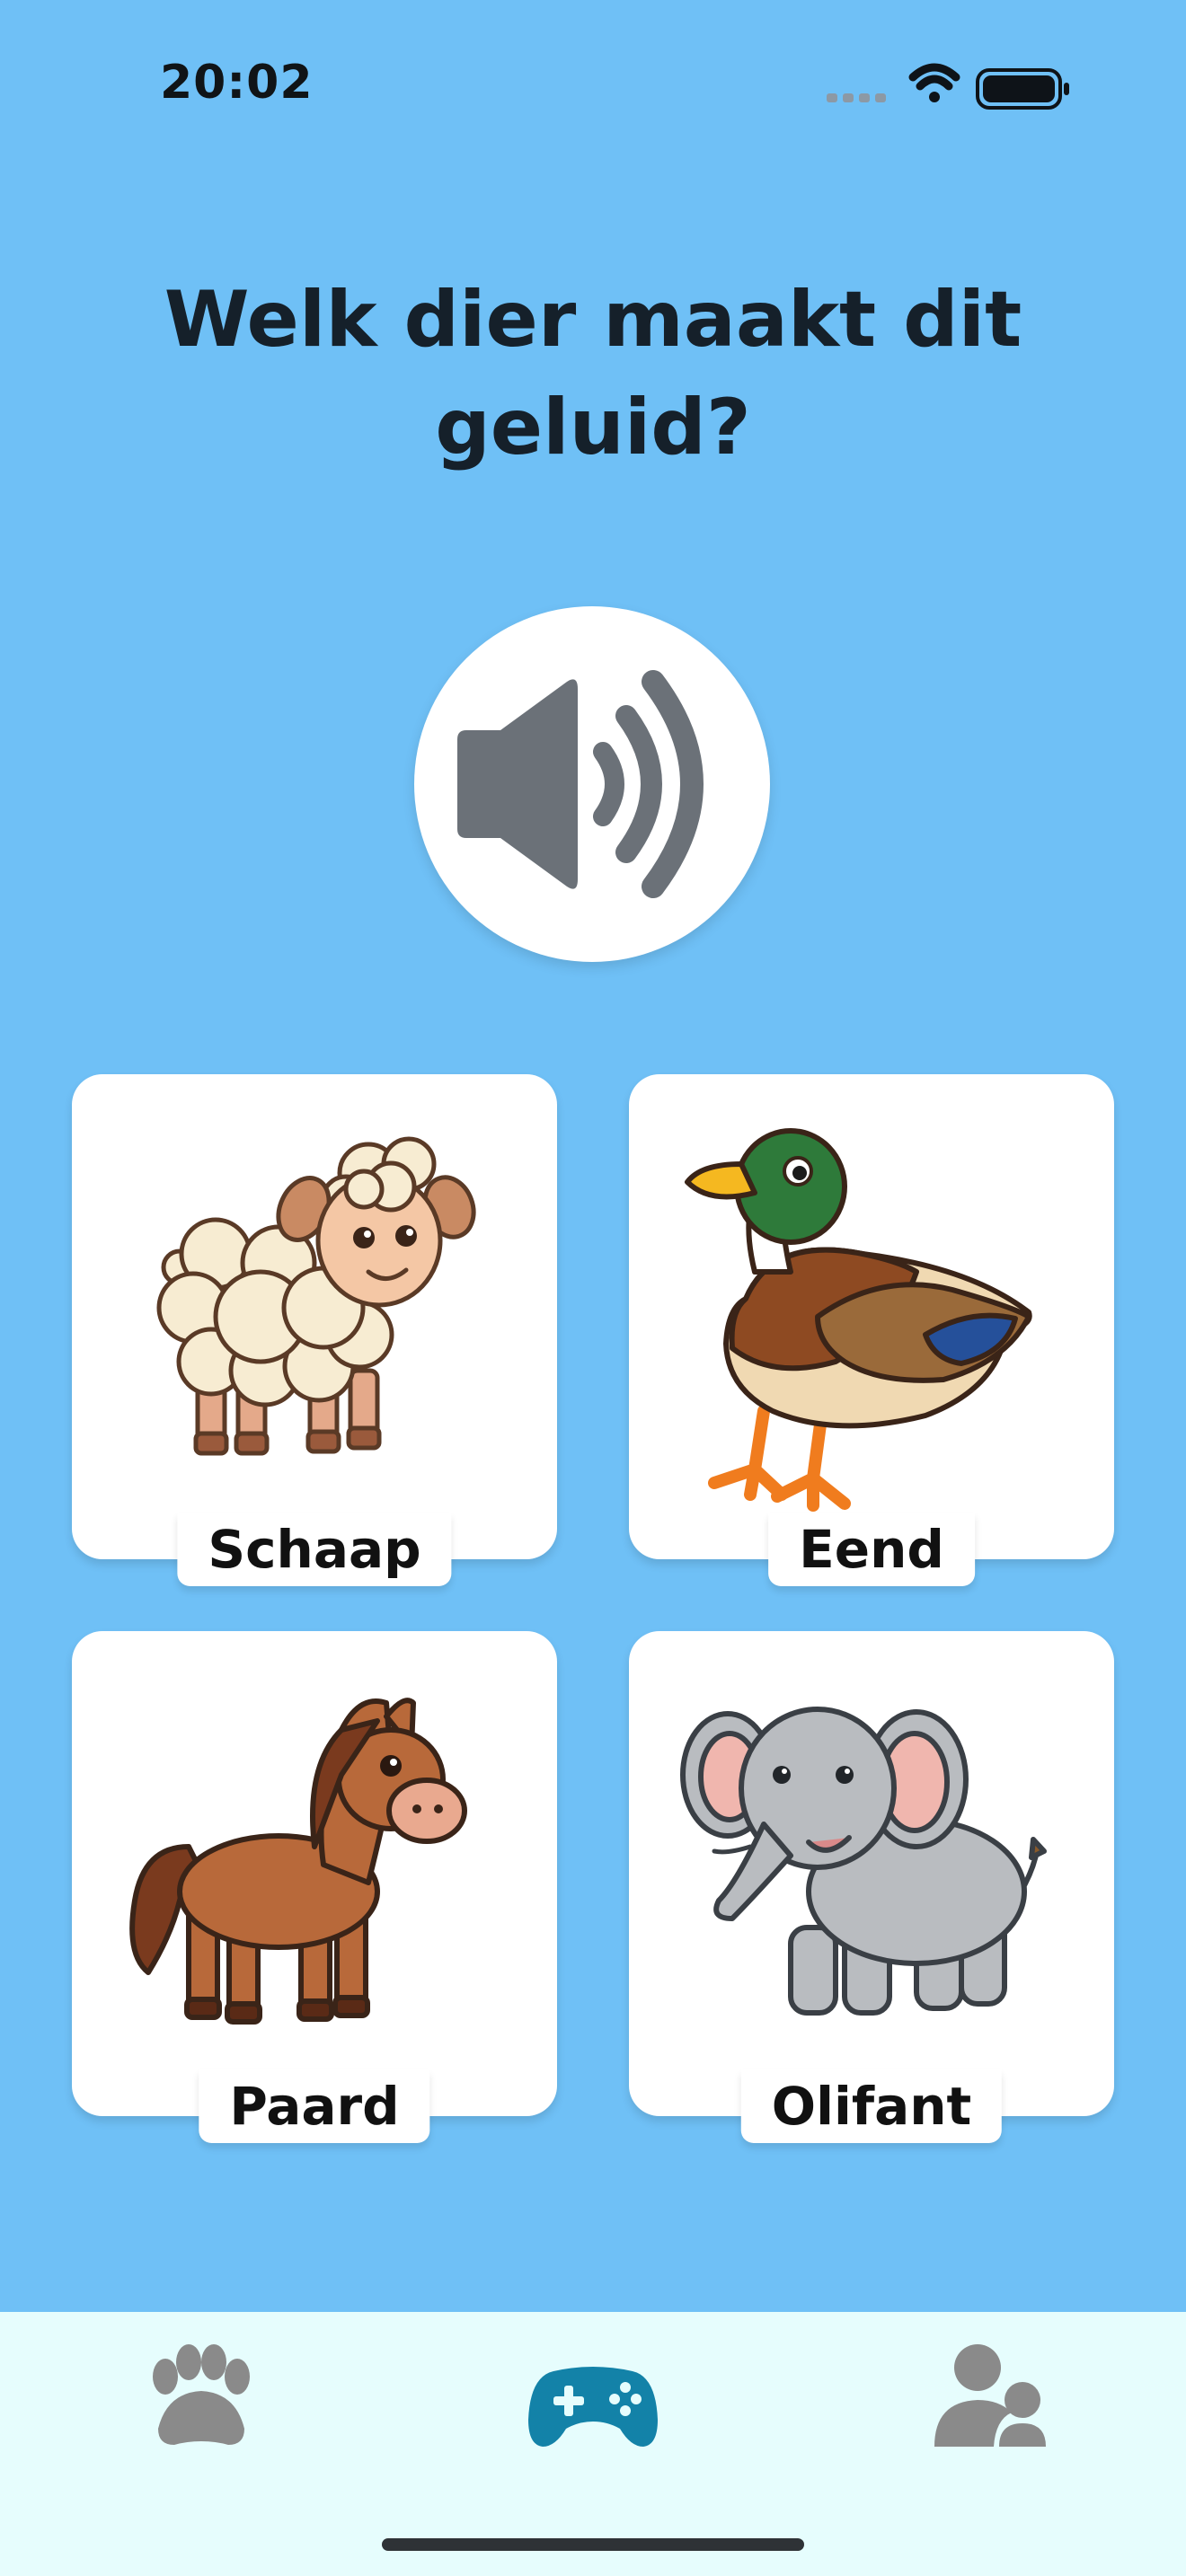 Image resolution: width=1186 pixels, height=2576 pixels. Describe the element at coordinates (1022, 89) in the screenshot. I see `battery-icon` at that location.